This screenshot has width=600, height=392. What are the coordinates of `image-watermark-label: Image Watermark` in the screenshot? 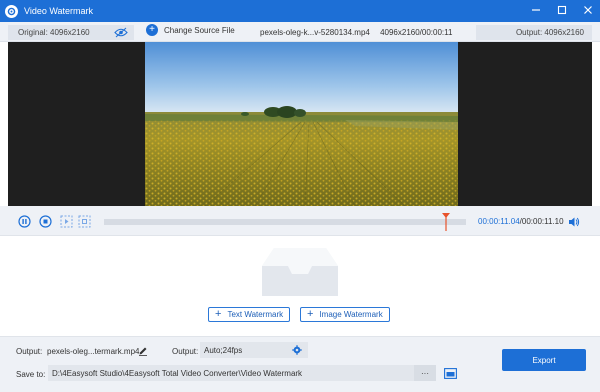 It's located at (351, 314).